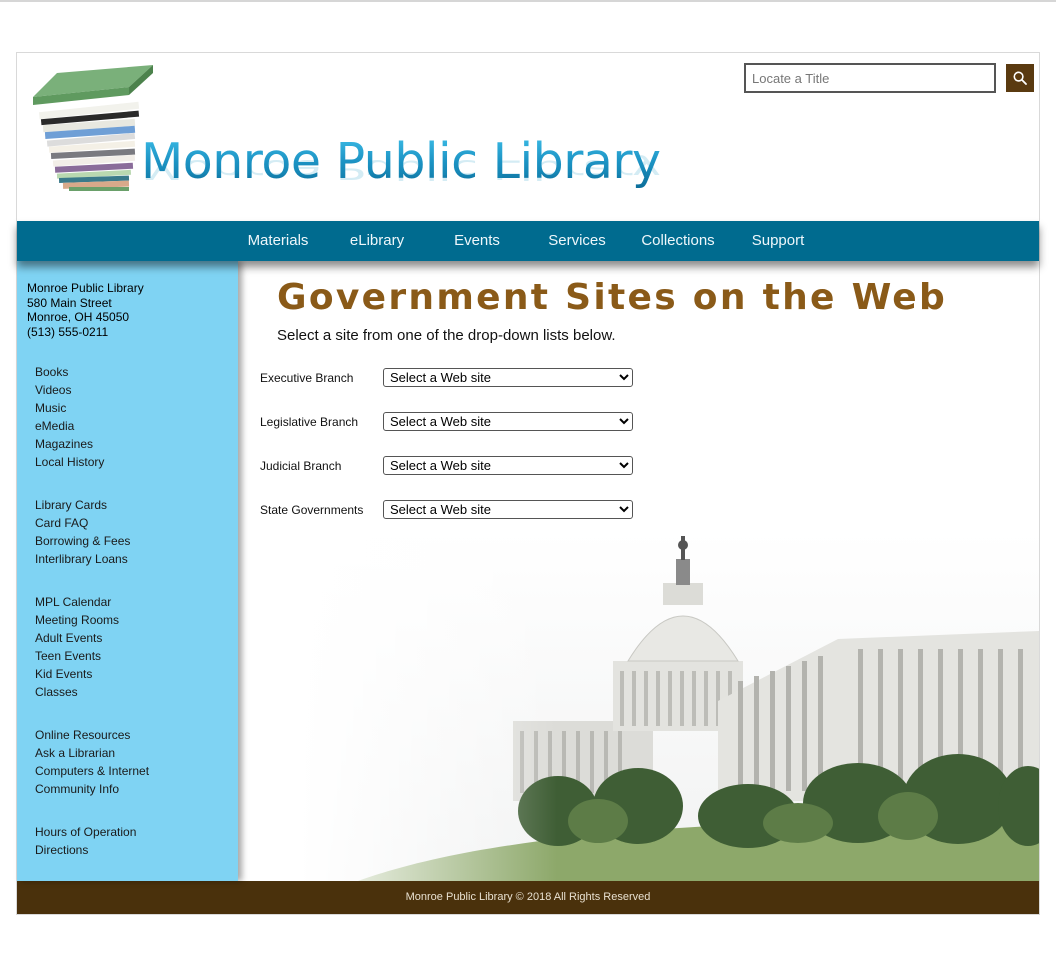  What do you see at coordinates (309, 422) in the screenshot?
I see `legislative-branch-label: Legislative Branch` at bounding box center [309, 422].